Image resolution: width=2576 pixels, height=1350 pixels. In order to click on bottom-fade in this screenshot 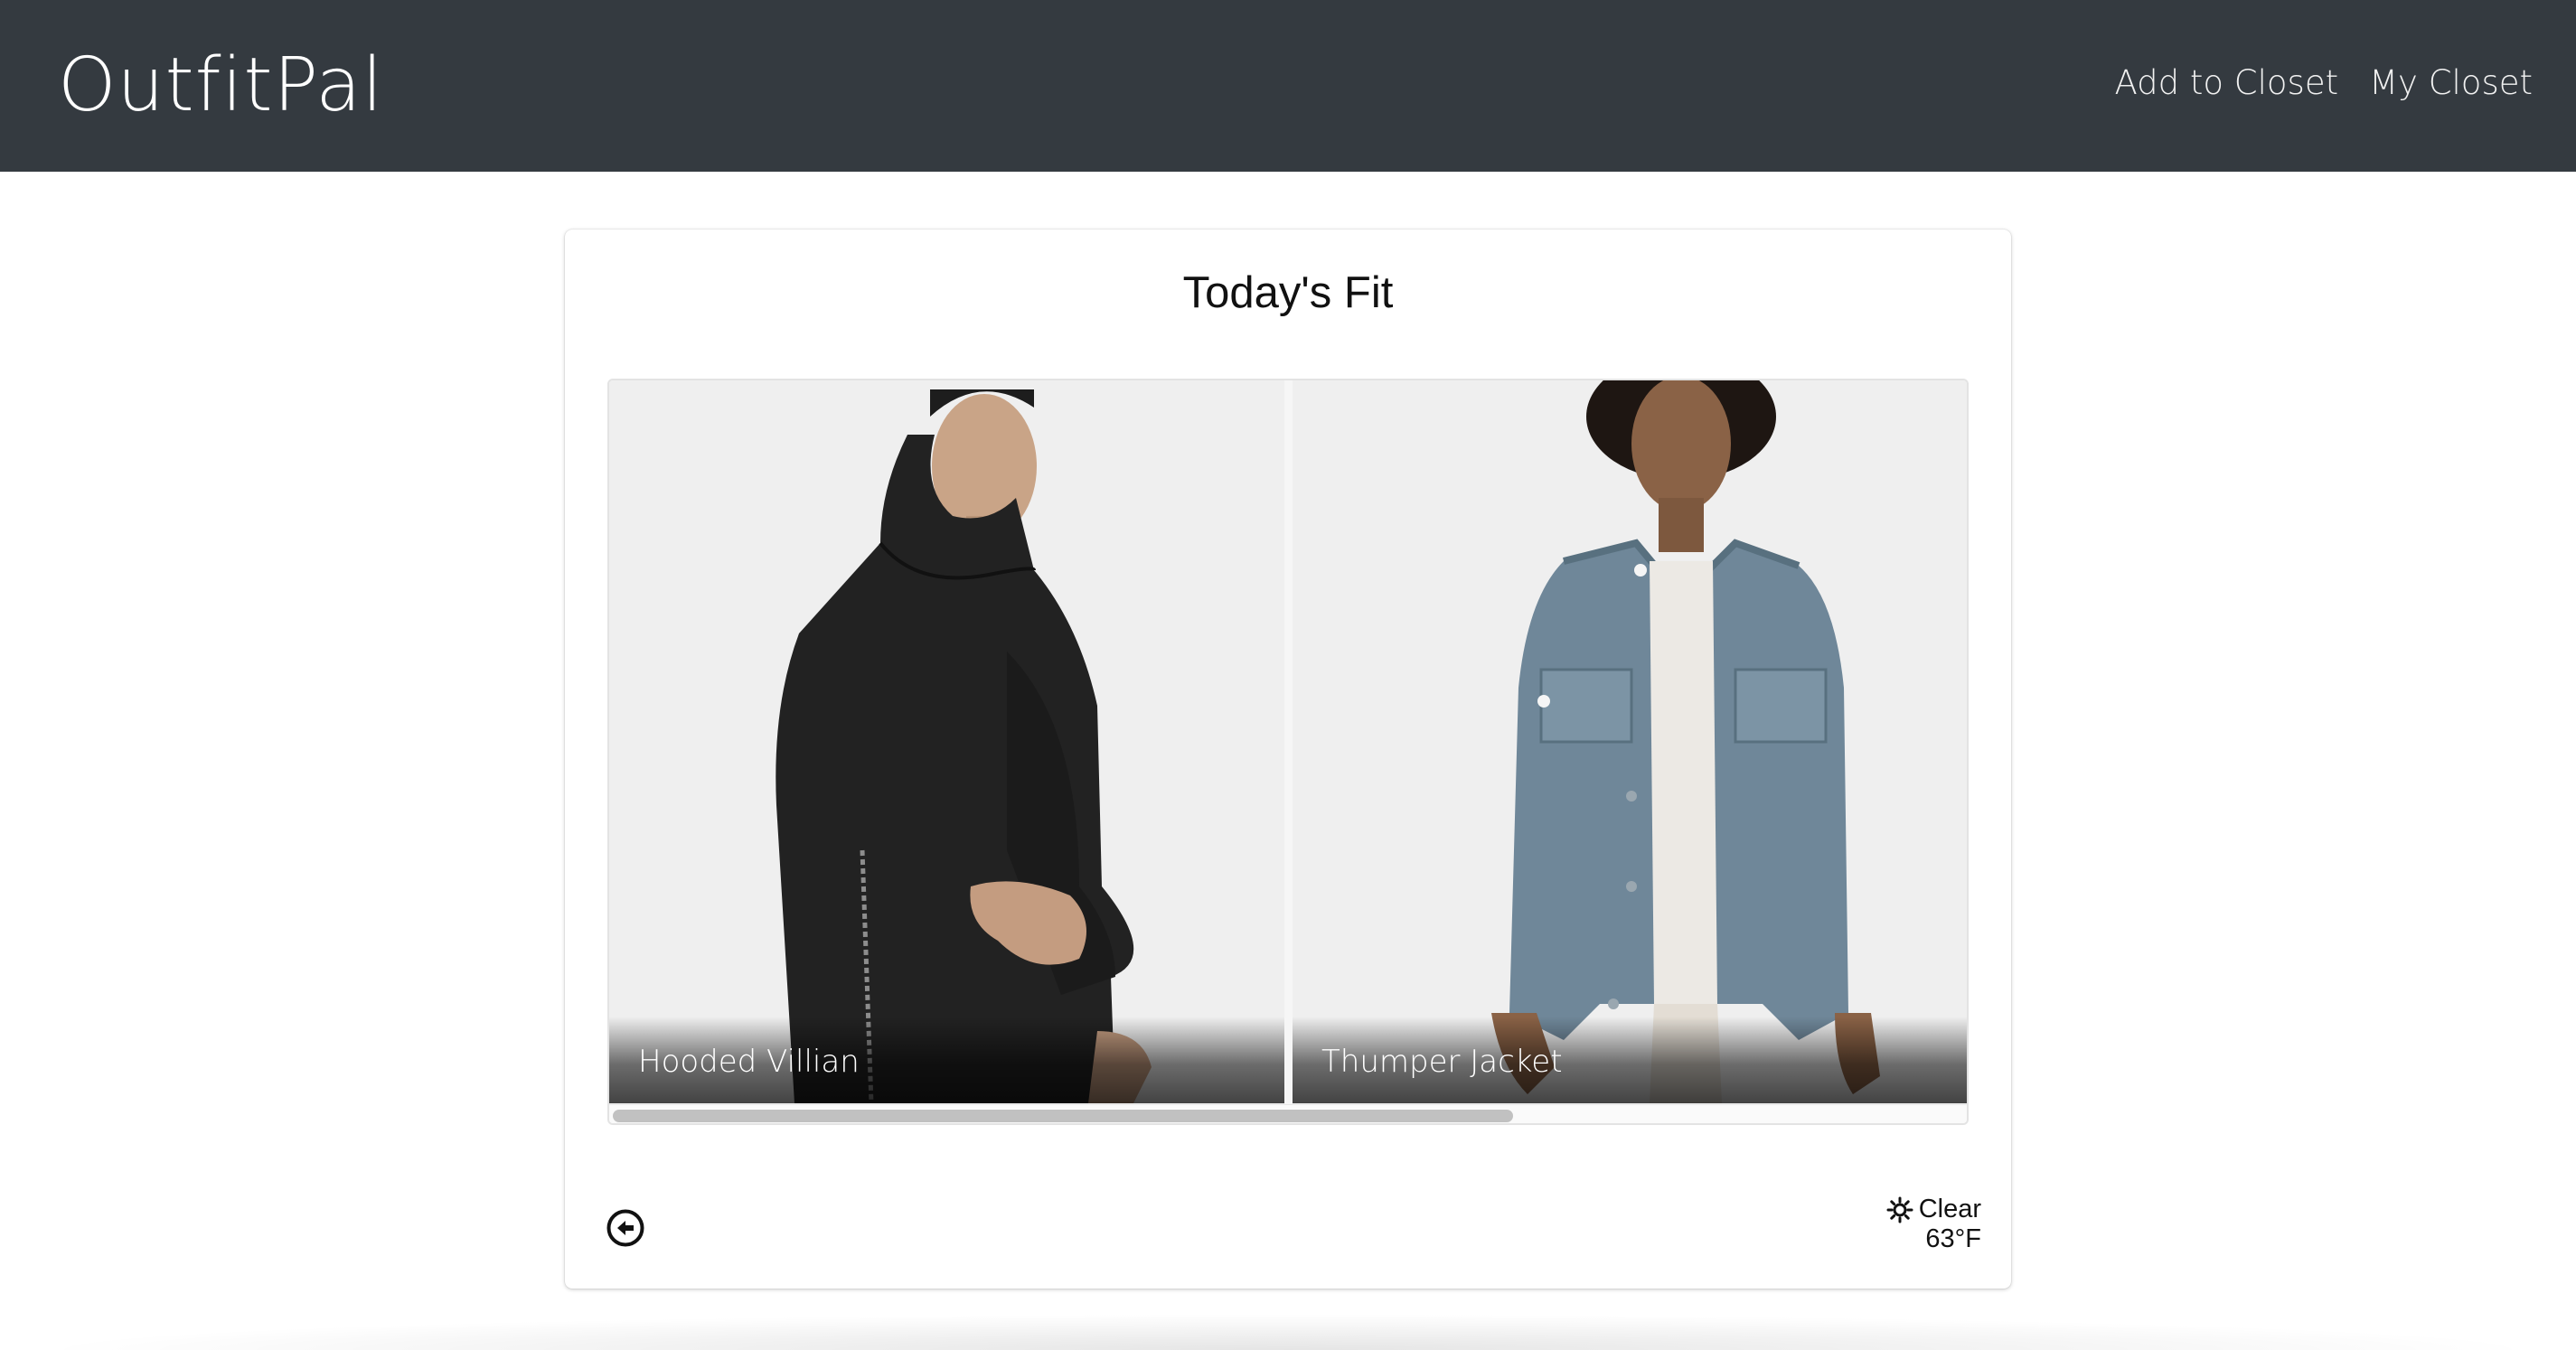, I will do `click(1288, 1332)`.